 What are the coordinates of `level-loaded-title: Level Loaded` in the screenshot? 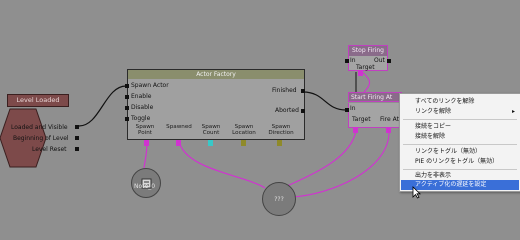 It's located at (38, 100).